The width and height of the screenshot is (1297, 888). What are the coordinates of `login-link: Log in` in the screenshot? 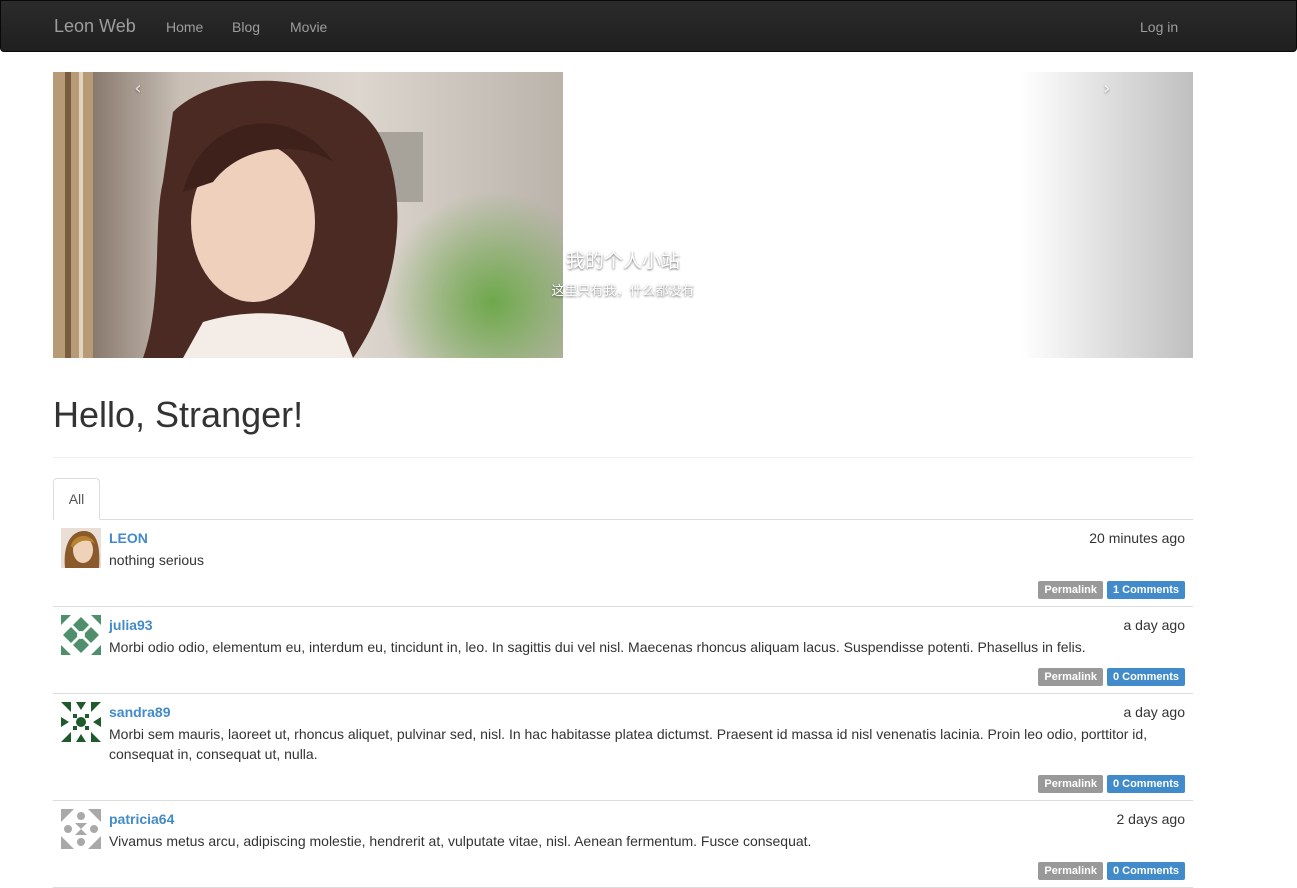 It's located at (1159, 27).